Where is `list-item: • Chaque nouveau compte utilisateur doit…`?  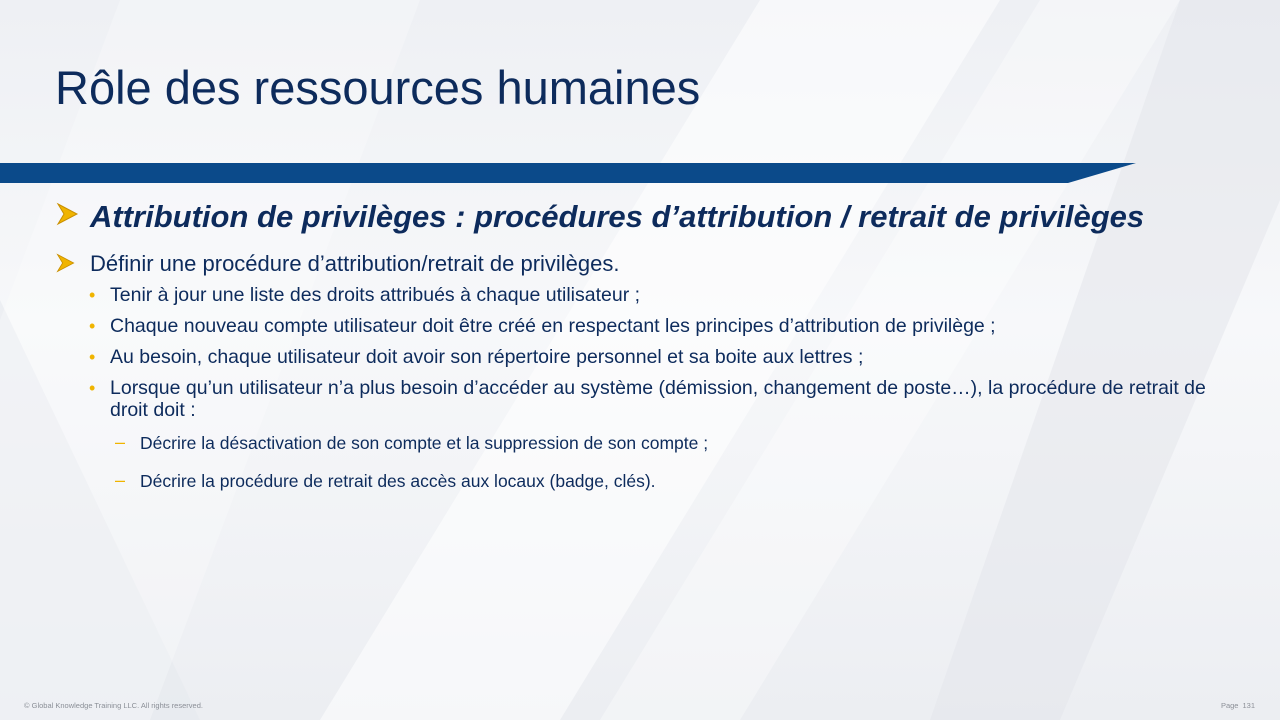 list-item: • Chaque nouveau compte utilisateur doit… is located at coordinates (642, 326).